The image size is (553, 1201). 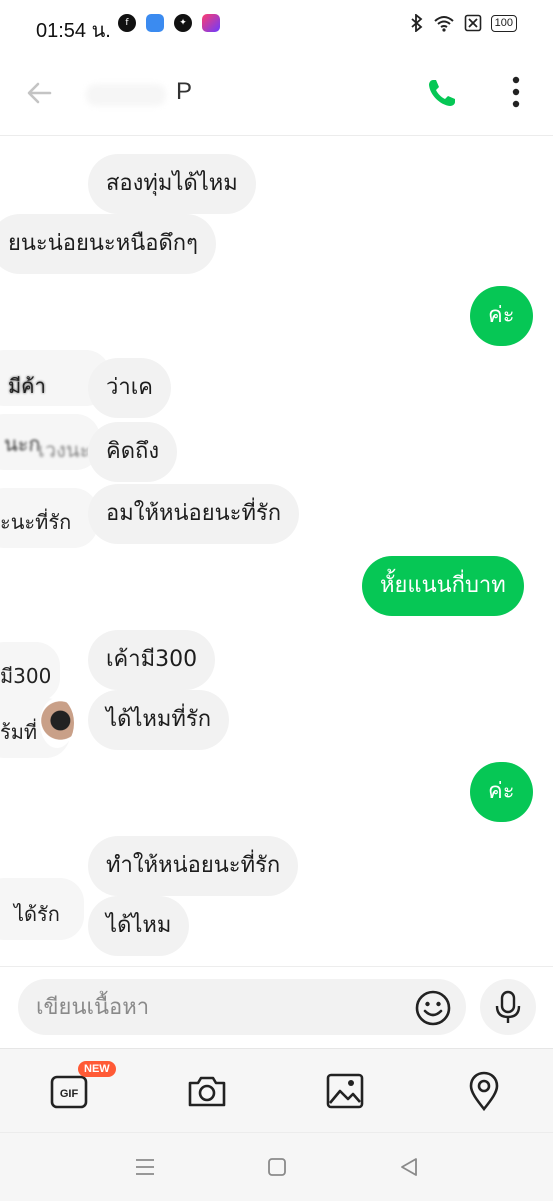 I want to click on image-icon, so click(x=345, y=1091).